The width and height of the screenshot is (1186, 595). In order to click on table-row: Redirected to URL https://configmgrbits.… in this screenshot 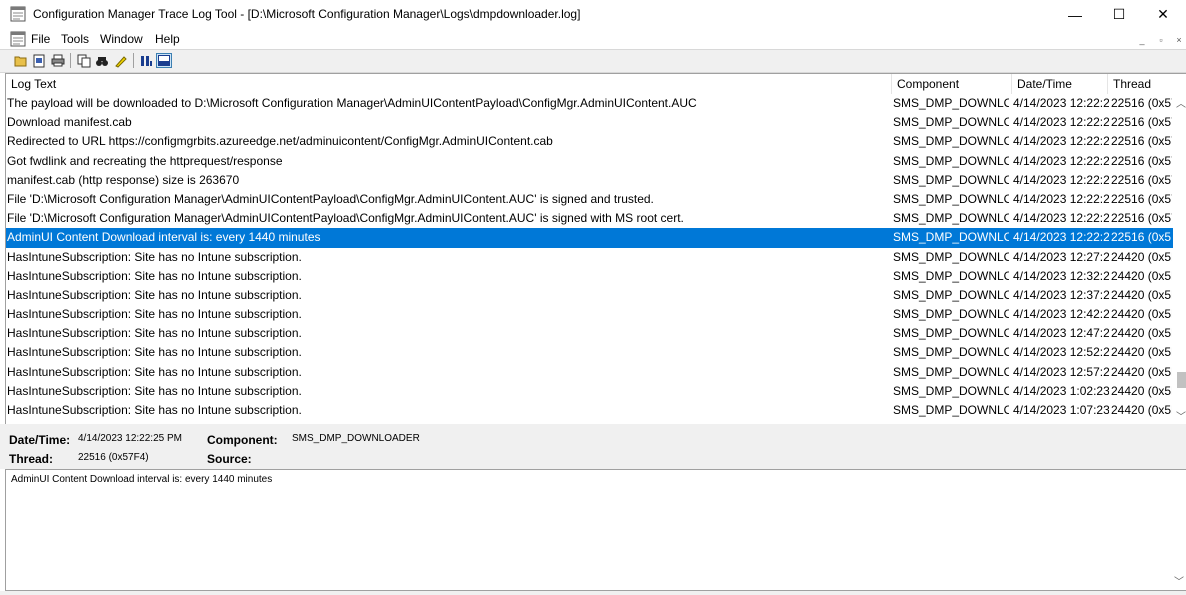, I will do `click(589, 141)`.